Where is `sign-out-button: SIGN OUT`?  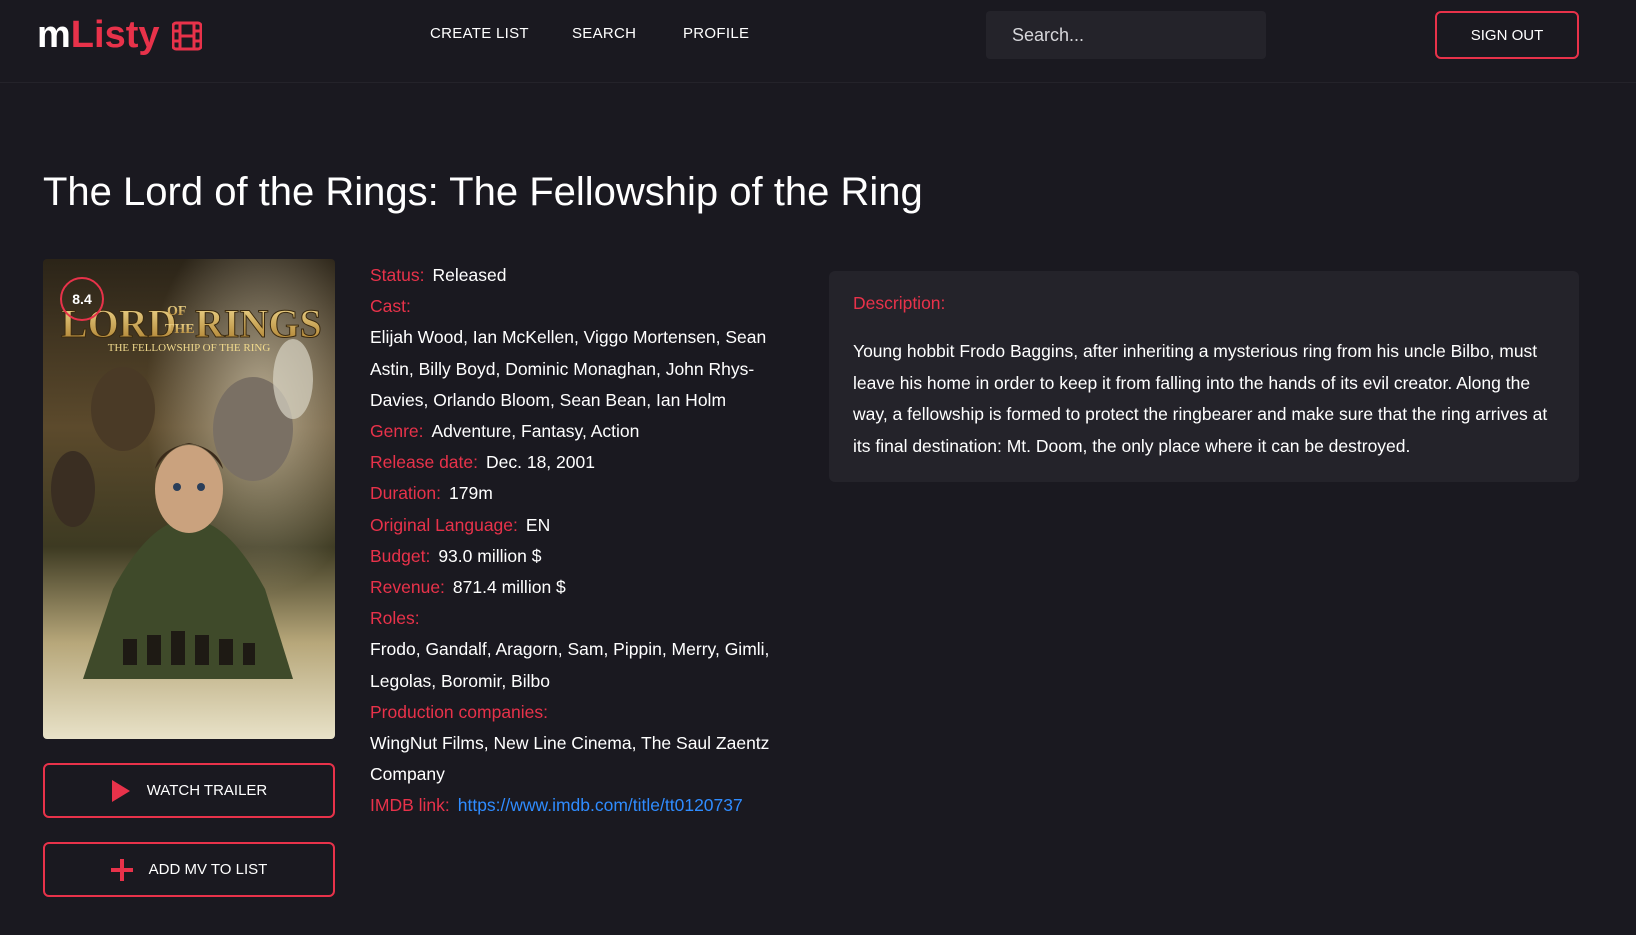 sign-out-button: SIGN OUT is located at coordinates (1507, 35).